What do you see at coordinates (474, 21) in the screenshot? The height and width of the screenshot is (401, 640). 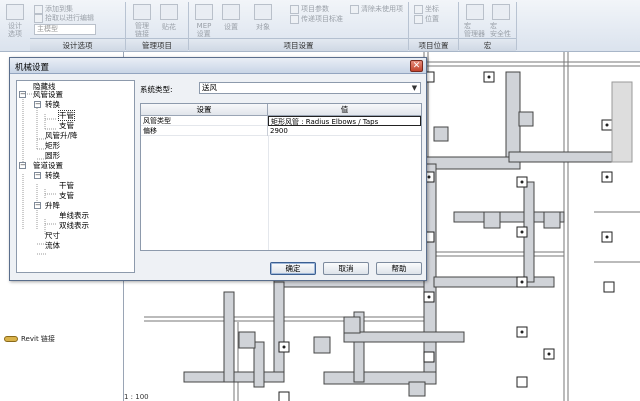 I see `macro-manager-button: 宏 管理器` at bounding box center [474, 21].